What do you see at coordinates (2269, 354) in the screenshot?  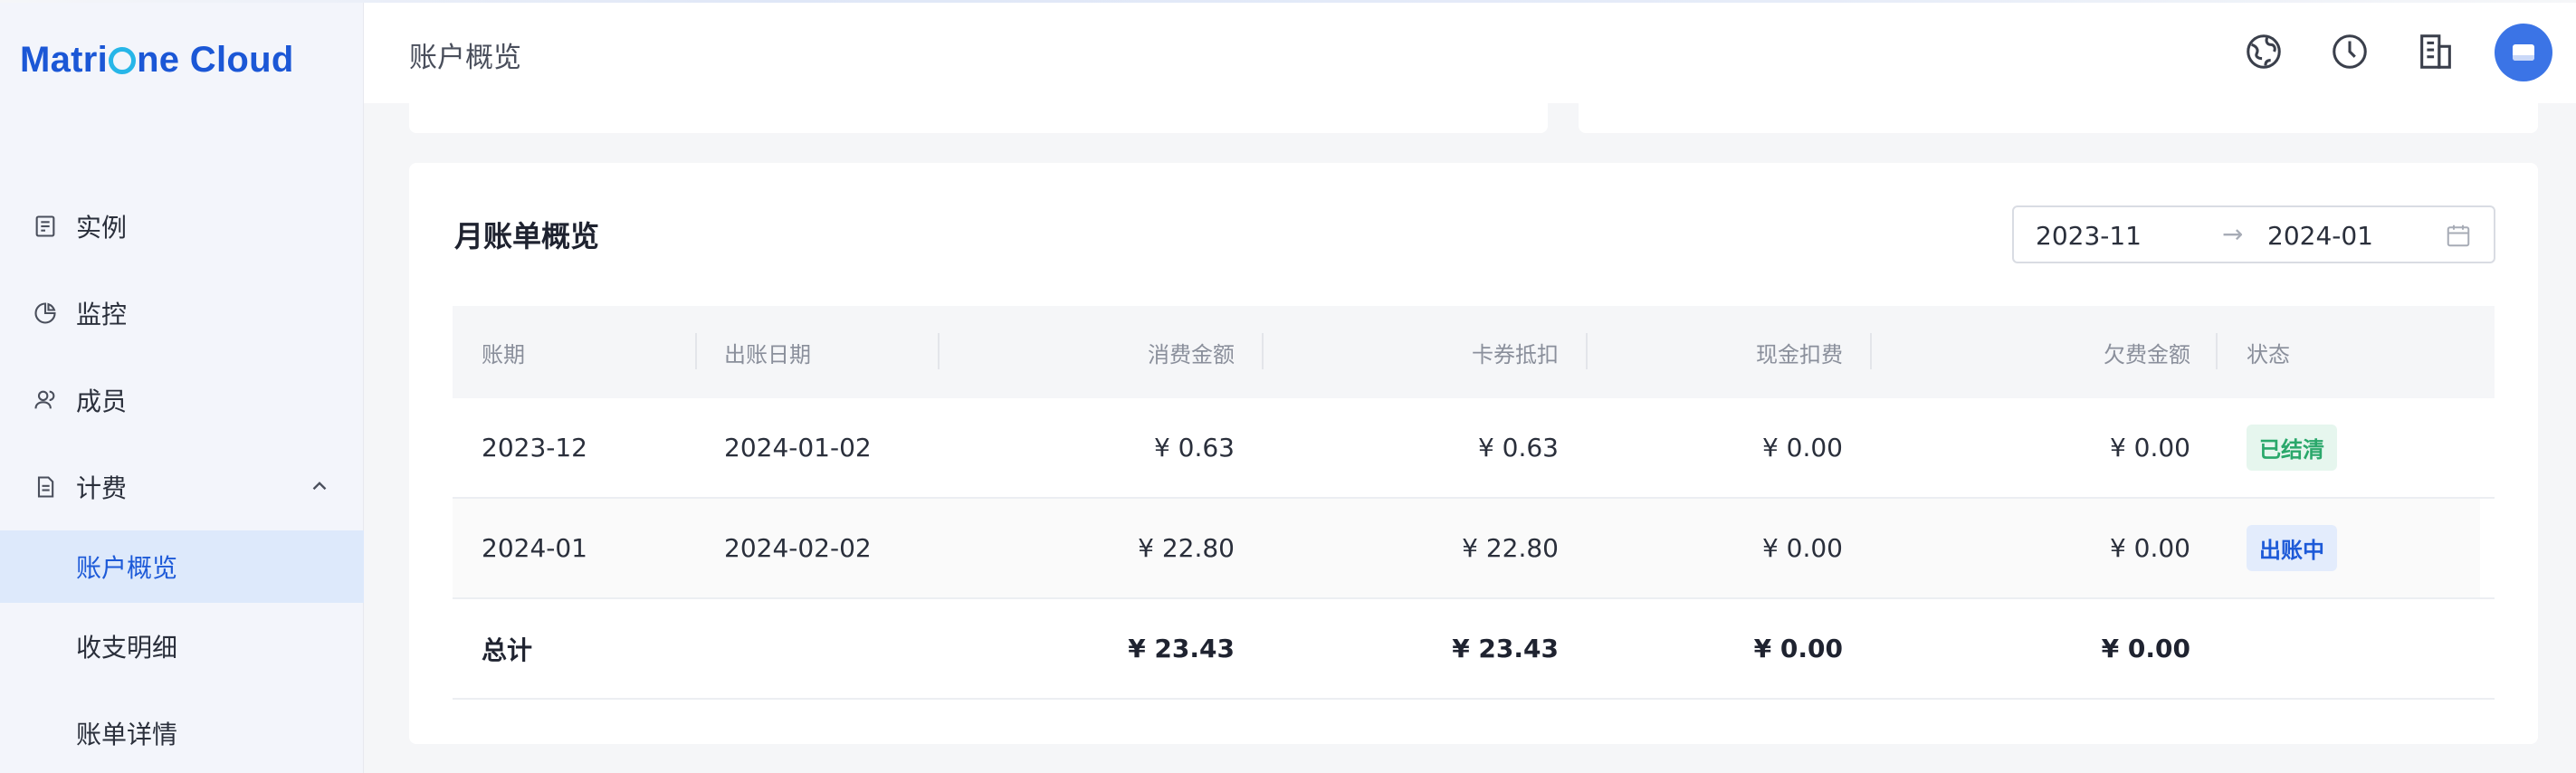 I see `col-header-status: 状态` at bounding box center [2269, 354].